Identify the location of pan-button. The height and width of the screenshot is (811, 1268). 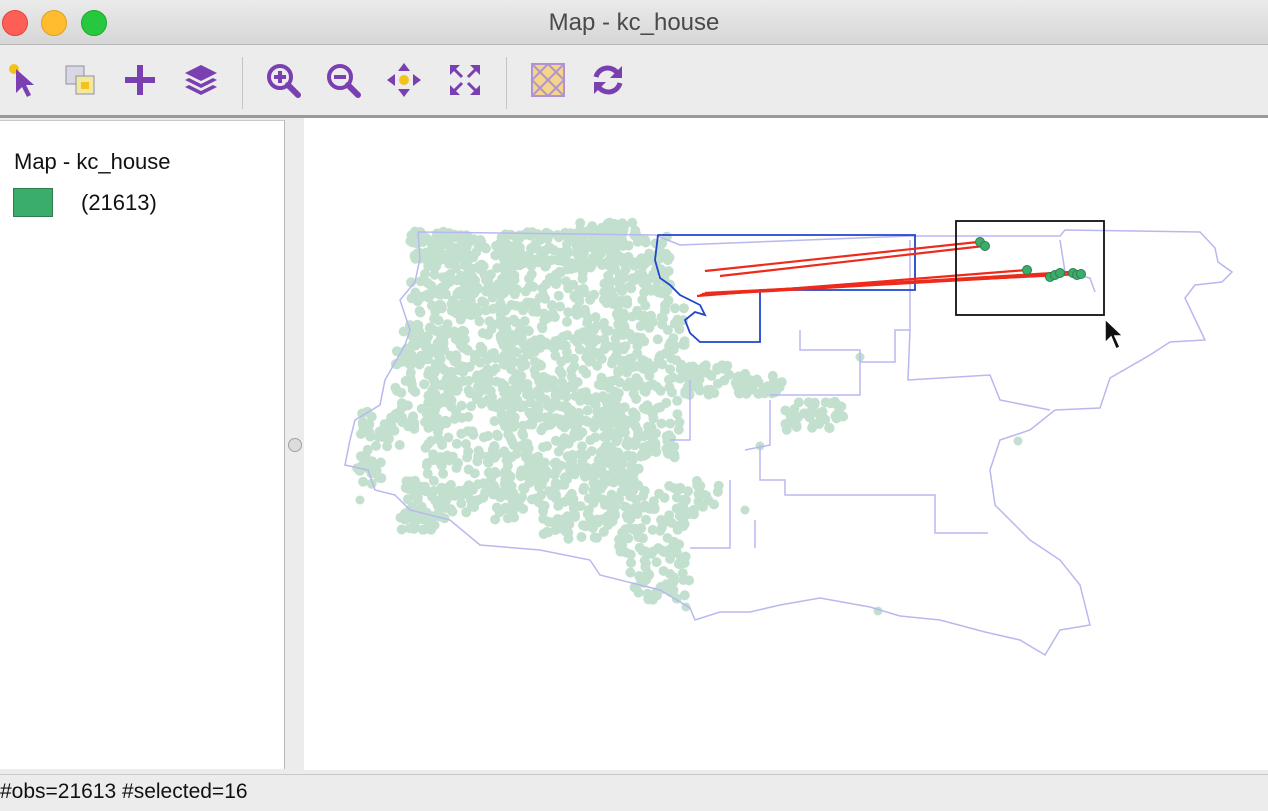
(404, 80).